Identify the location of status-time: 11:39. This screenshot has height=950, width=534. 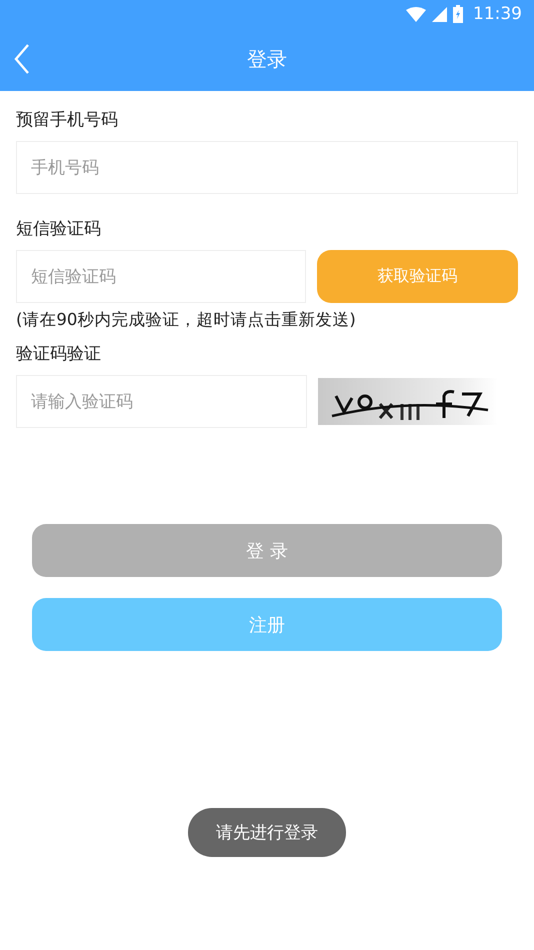
(497, 14).